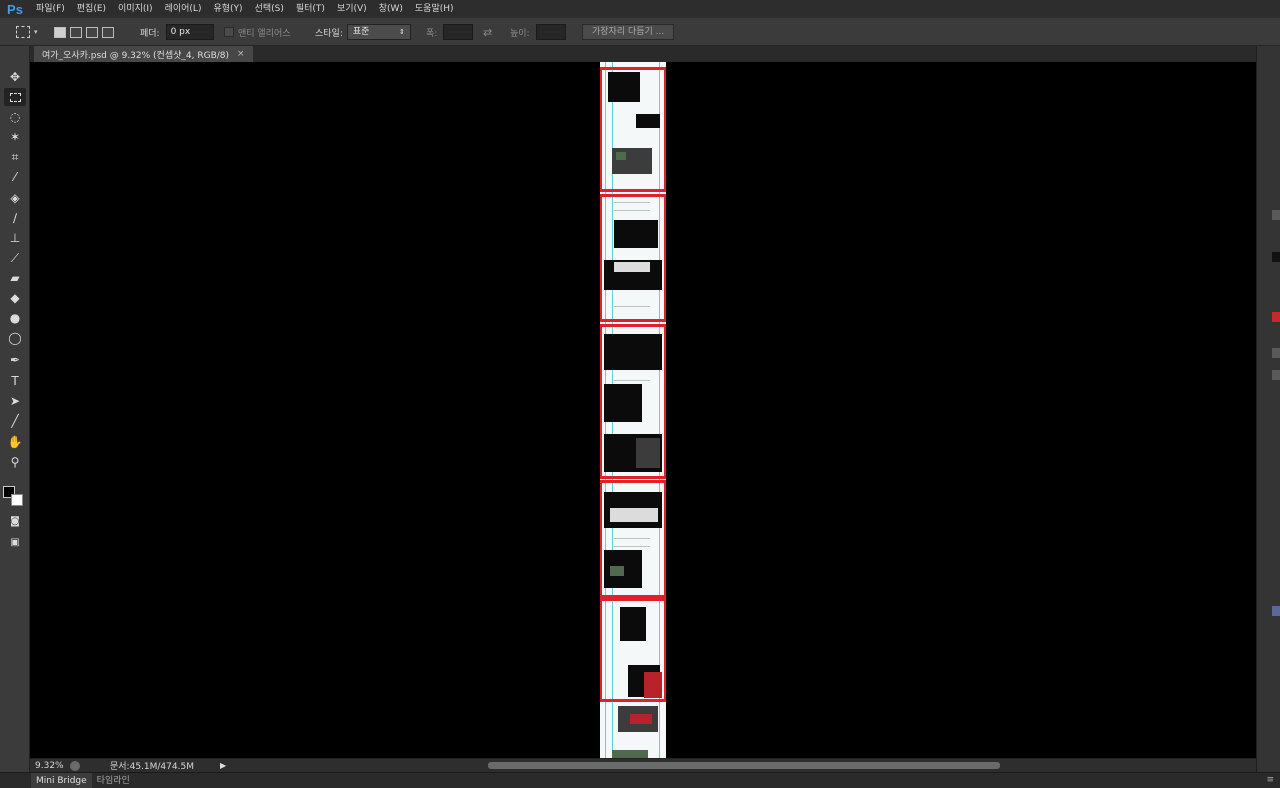 The width and height of the screenshot is (1280, 788). I want to click on zoom-icon: ⚲, so click(15, 462).